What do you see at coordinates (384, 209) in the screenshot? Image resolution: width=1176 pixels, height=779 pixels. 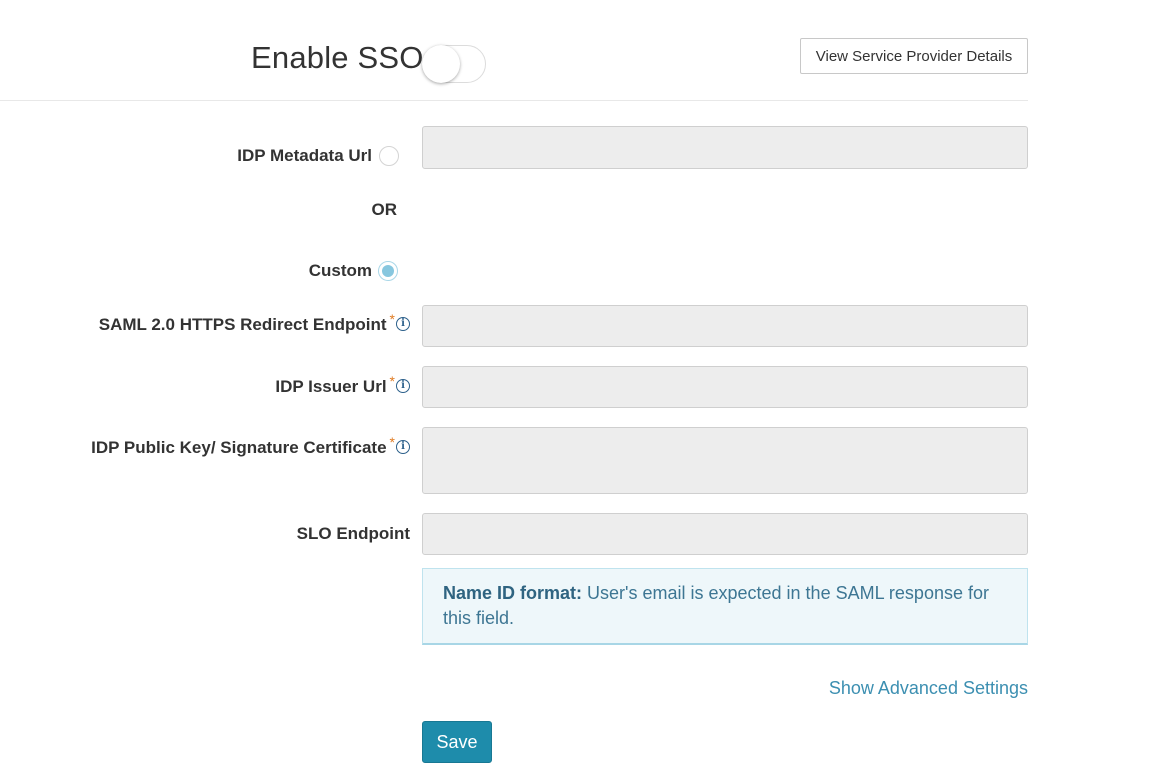 I see `or-separator: OR` at bounding box center [384, 209].